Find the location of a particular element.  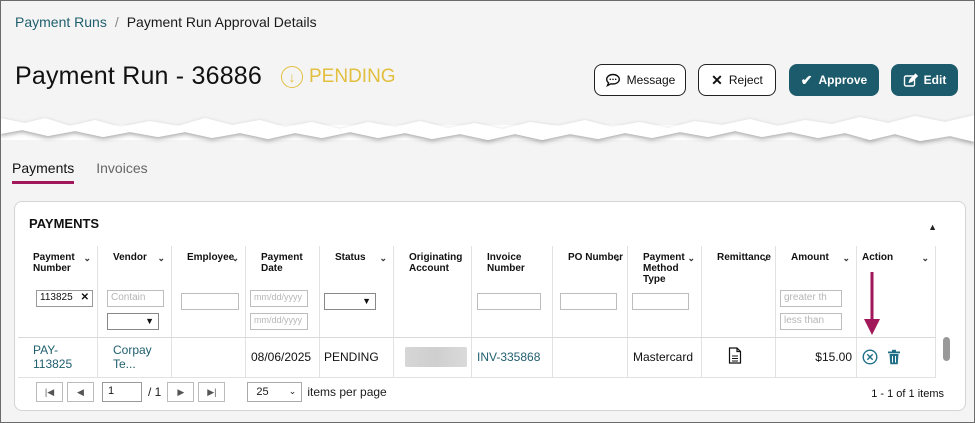

page-number-input: 1 is located at coordinates (122, 392).